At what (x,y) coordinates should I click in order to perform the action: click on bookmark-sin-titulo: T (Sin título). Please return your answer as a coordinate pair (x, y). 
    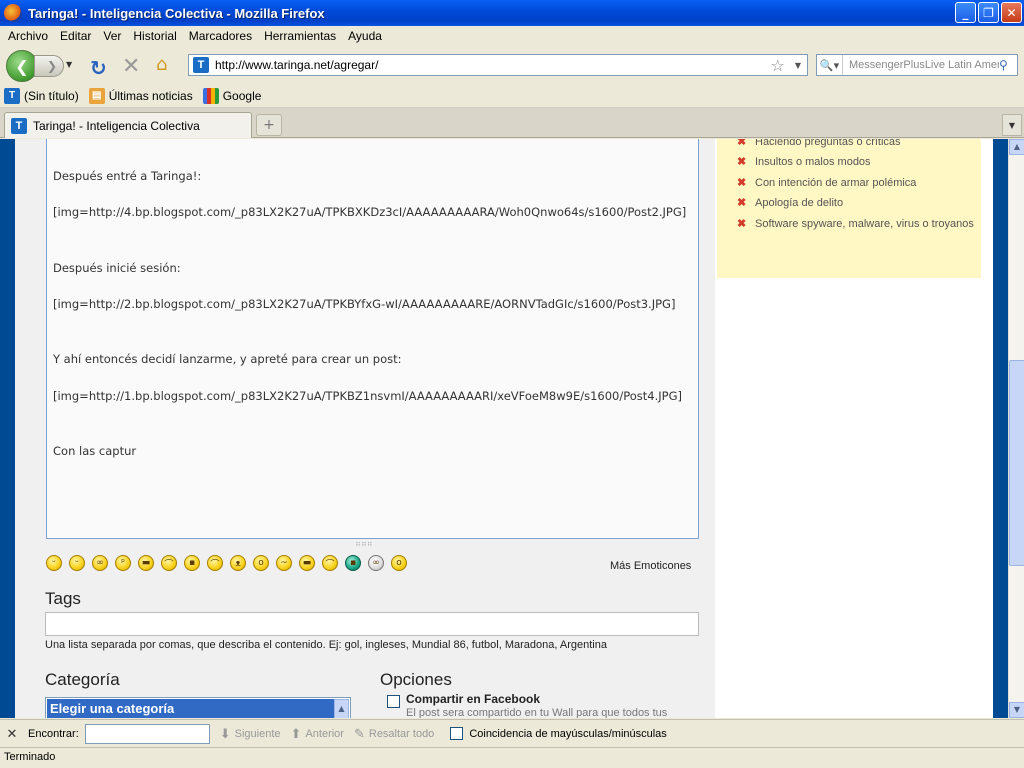
    Looking at the image, I should click on (41, 95).